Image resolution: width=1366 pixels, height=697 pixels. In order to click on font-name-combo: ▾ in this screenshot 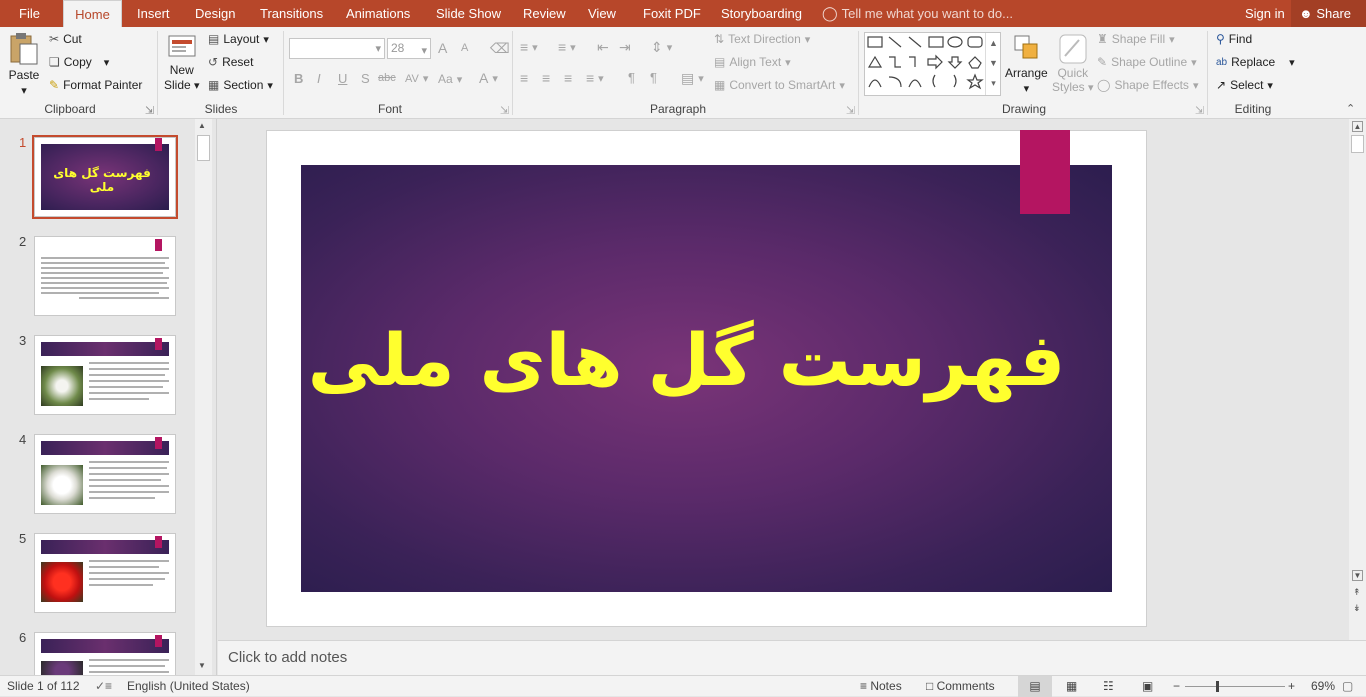, I will do `click(337, 48)`.